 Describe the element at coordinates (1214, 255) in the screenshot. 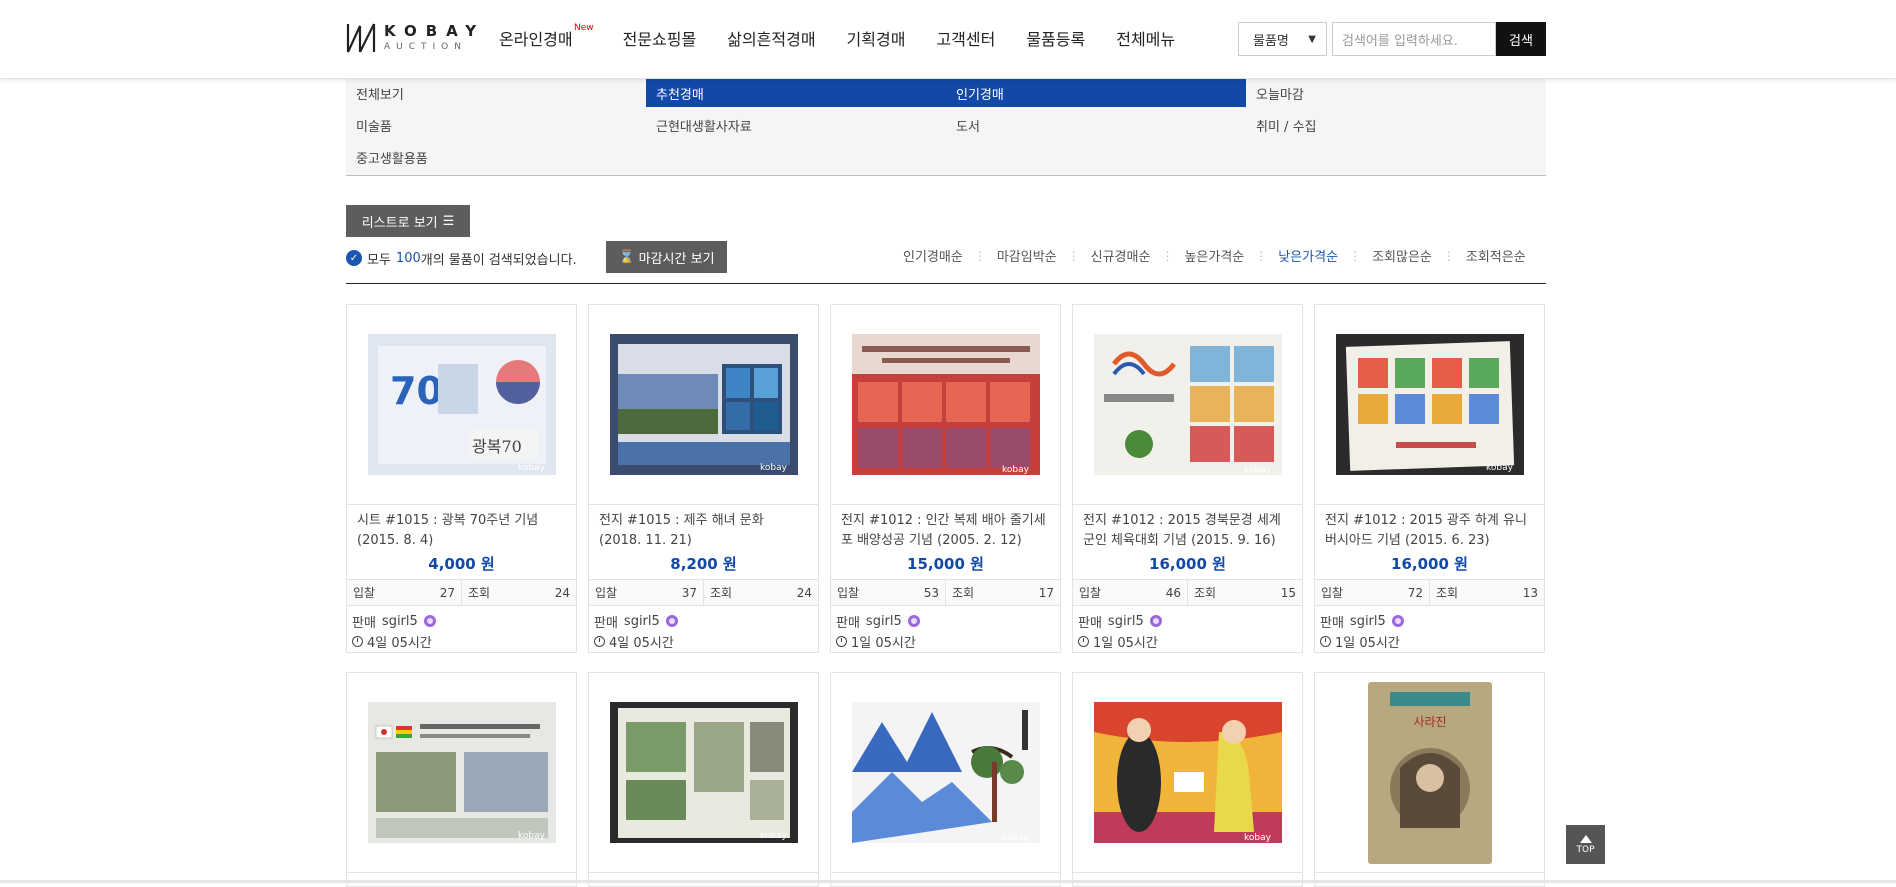

I see `sort-high-price: 높은가격순` at that location.